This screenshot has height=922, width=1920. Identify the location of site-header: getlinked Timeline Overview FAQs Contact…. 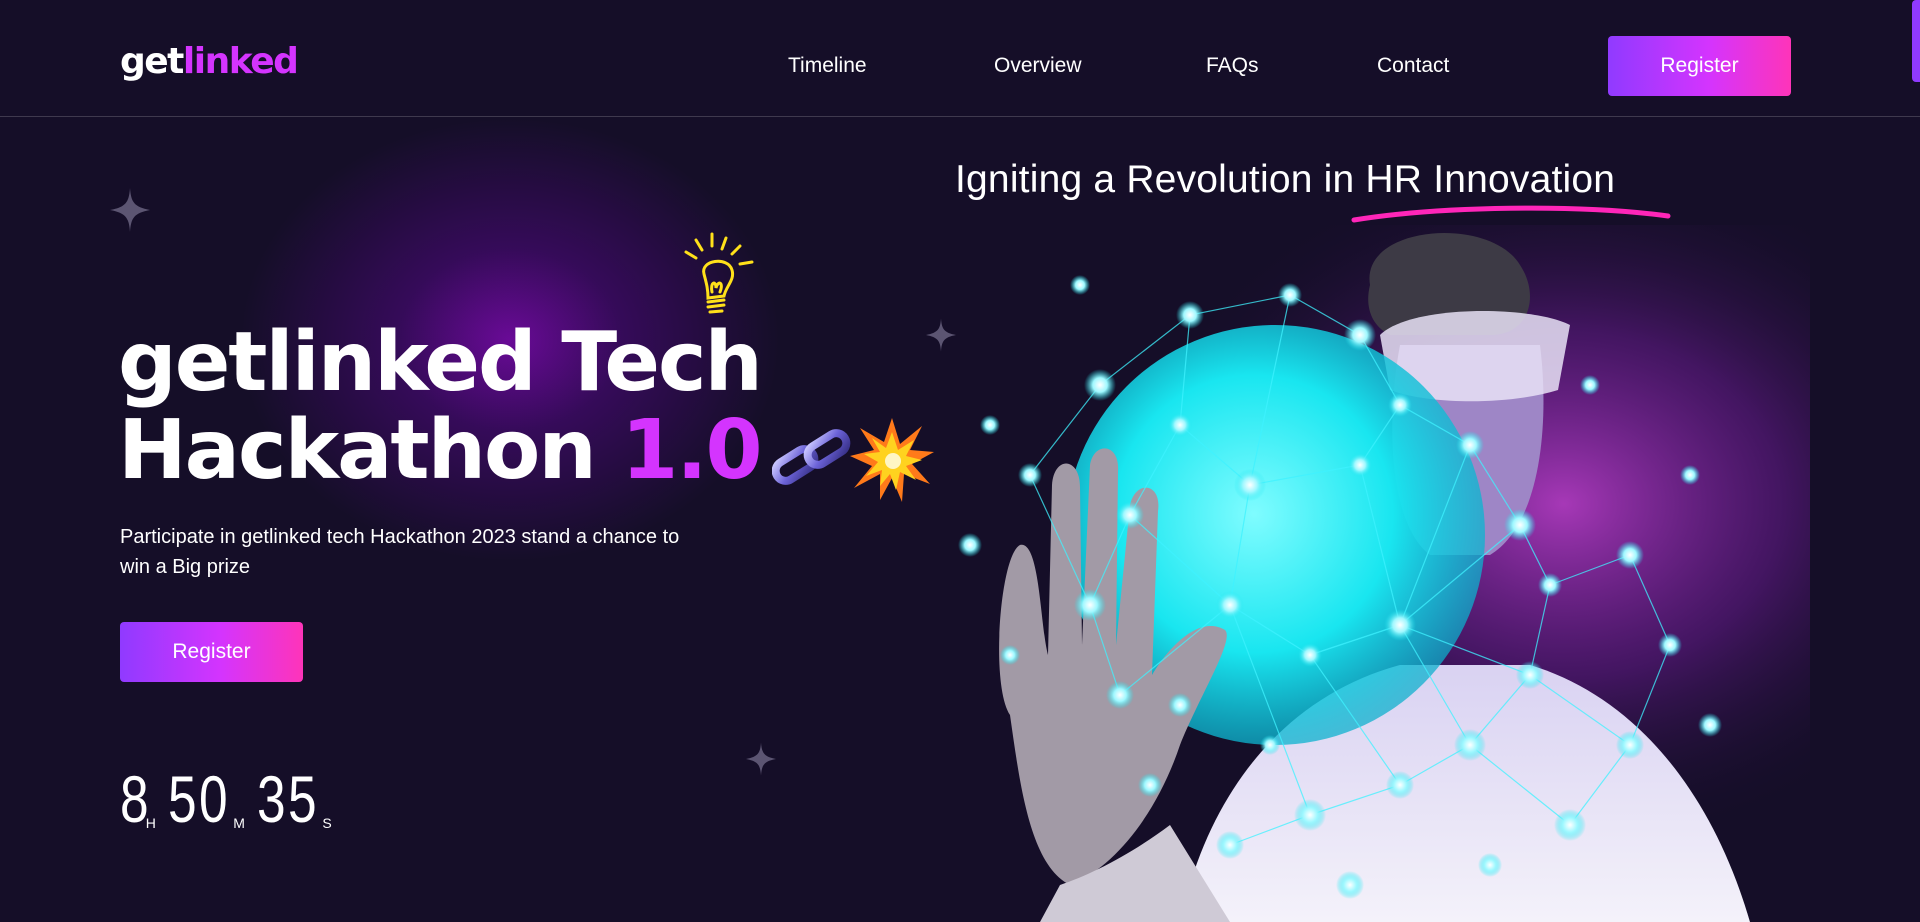
(960, 58).